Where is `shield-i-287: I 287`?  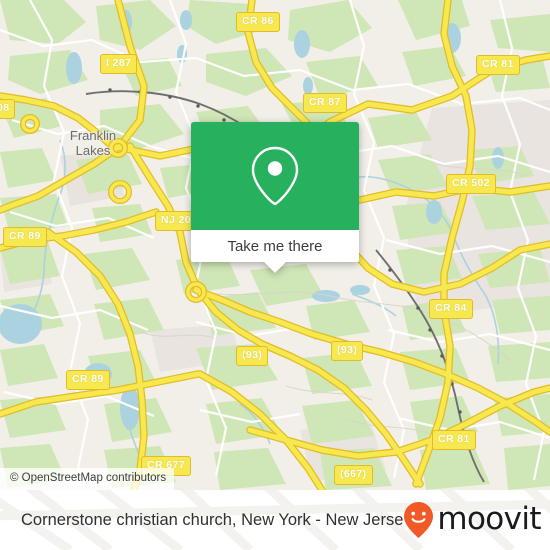
shield-i-287: I 287 is located at coordinates (119, 64).